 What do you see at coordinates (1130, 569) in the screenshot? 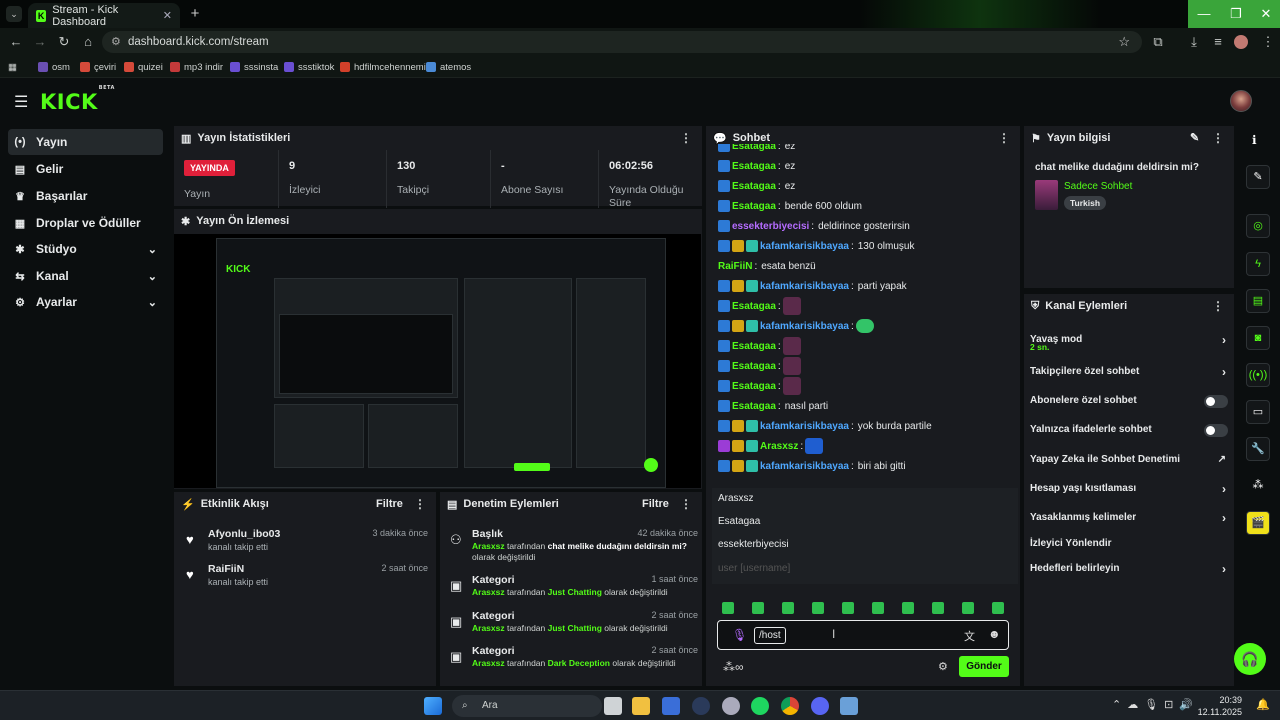
I see `channel-action-item: Hedefleri belirleyin ›` at bounding box center [1130, 569].